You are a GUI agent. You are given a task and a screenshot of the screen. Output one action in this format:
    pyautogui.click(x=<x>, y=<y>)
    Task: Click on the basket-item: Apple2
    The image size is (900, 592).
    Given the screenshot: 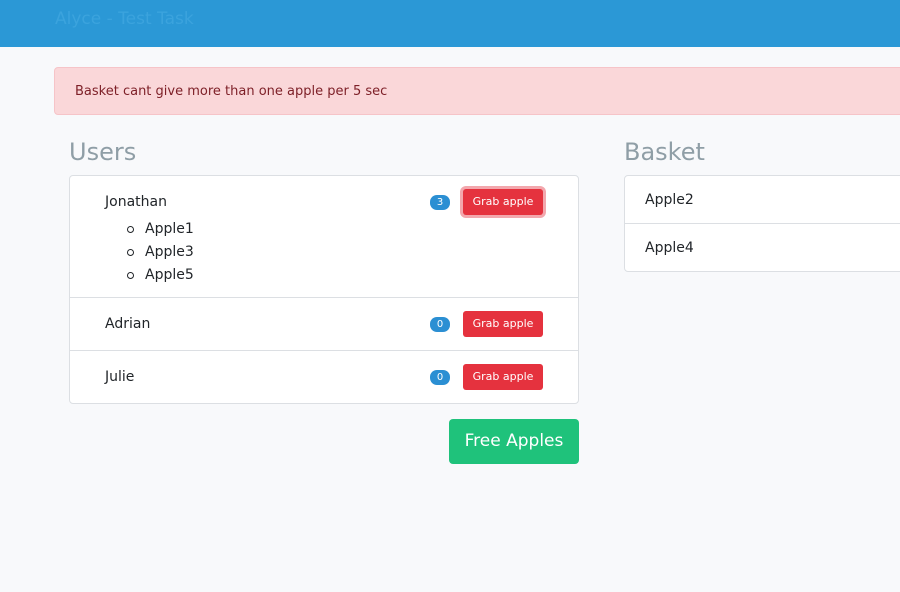 What is the action you would take?
    pyautogui.click(x=762, y=200)
    